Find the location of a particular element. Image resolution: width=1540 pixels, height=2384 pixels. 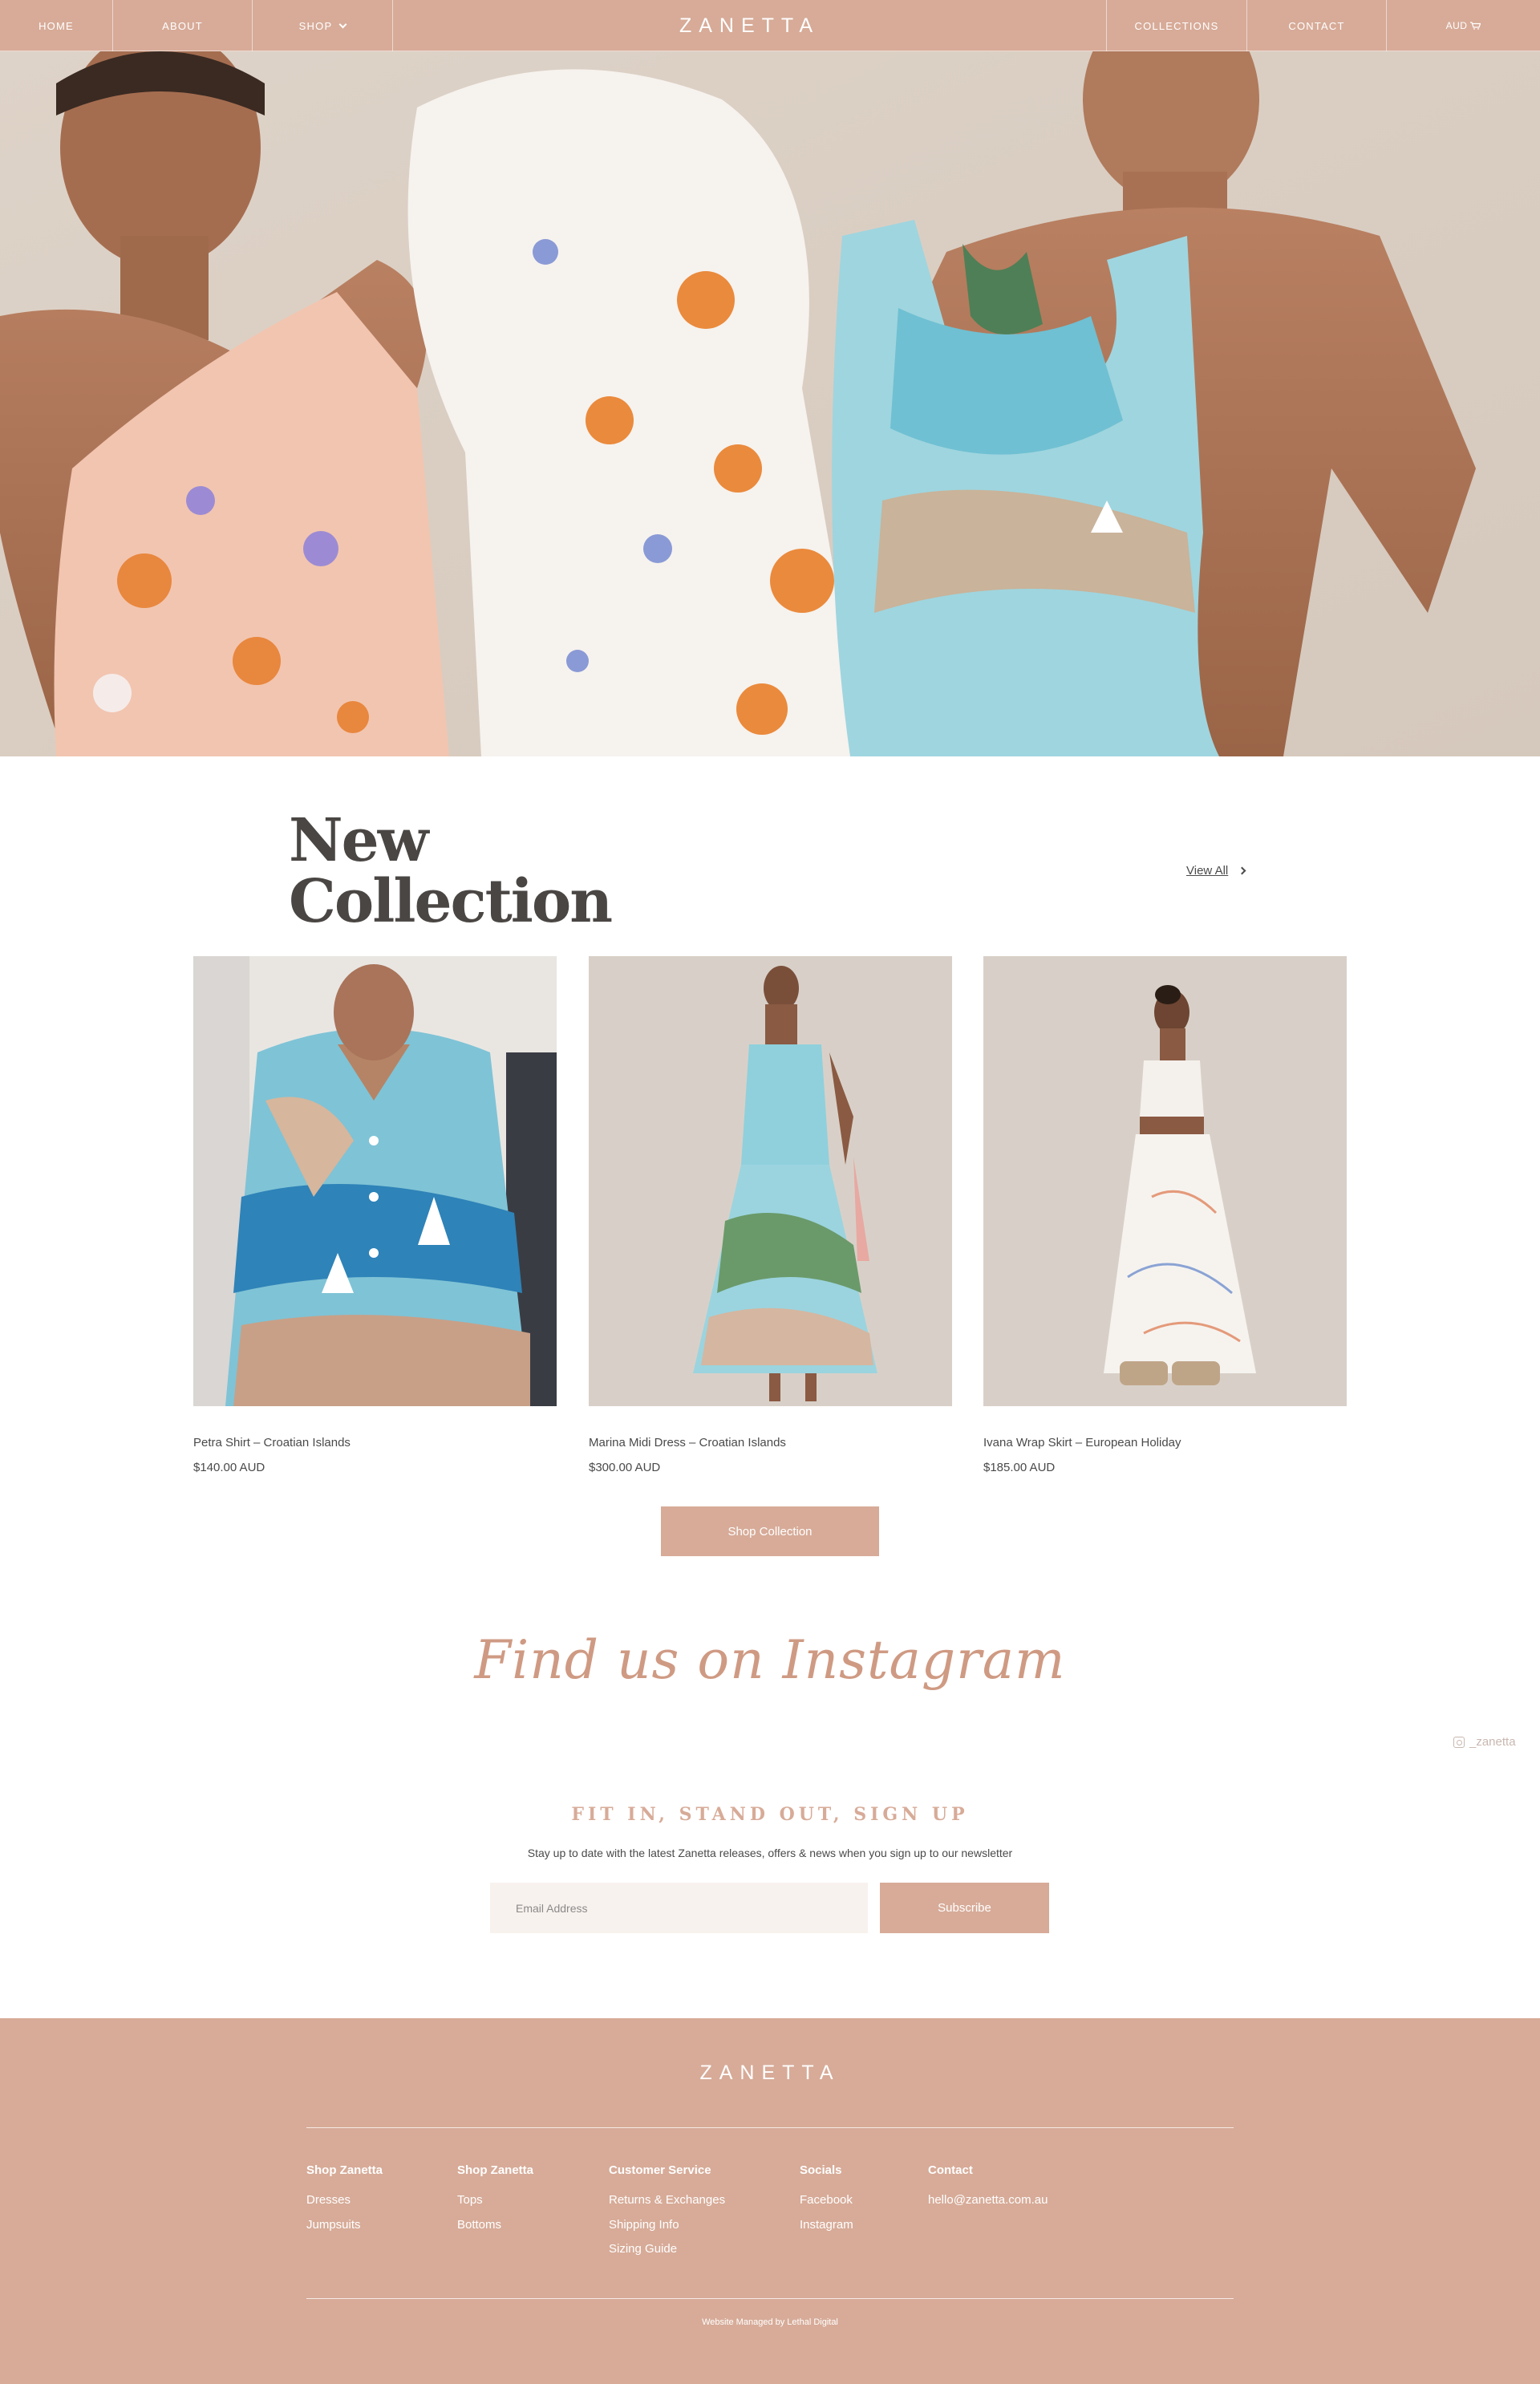

nav-shop-label: SHOP is located at coordinates (315, 25).